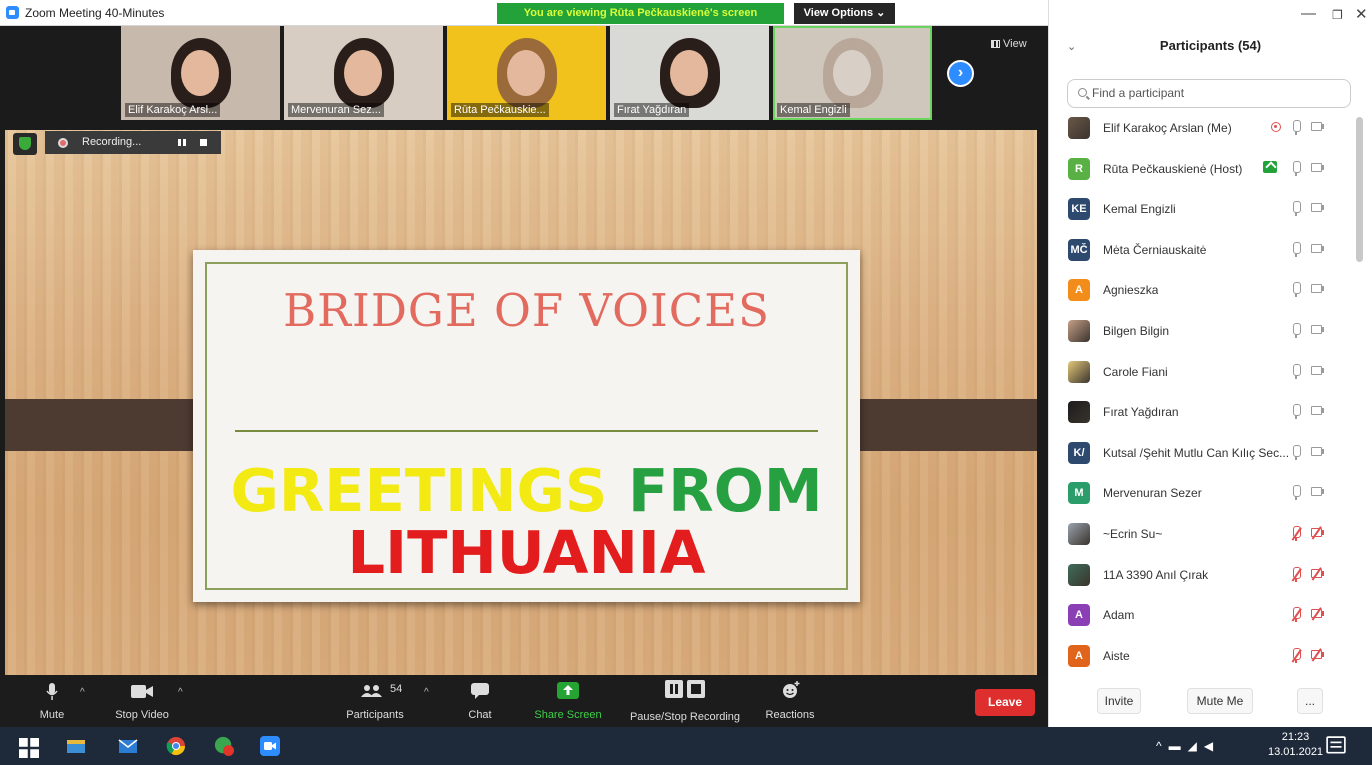  What do you see at coordinates (375, 701) in the screenshot?
I see `participants-button: 54 Participants` at bounding box center [375, 701].